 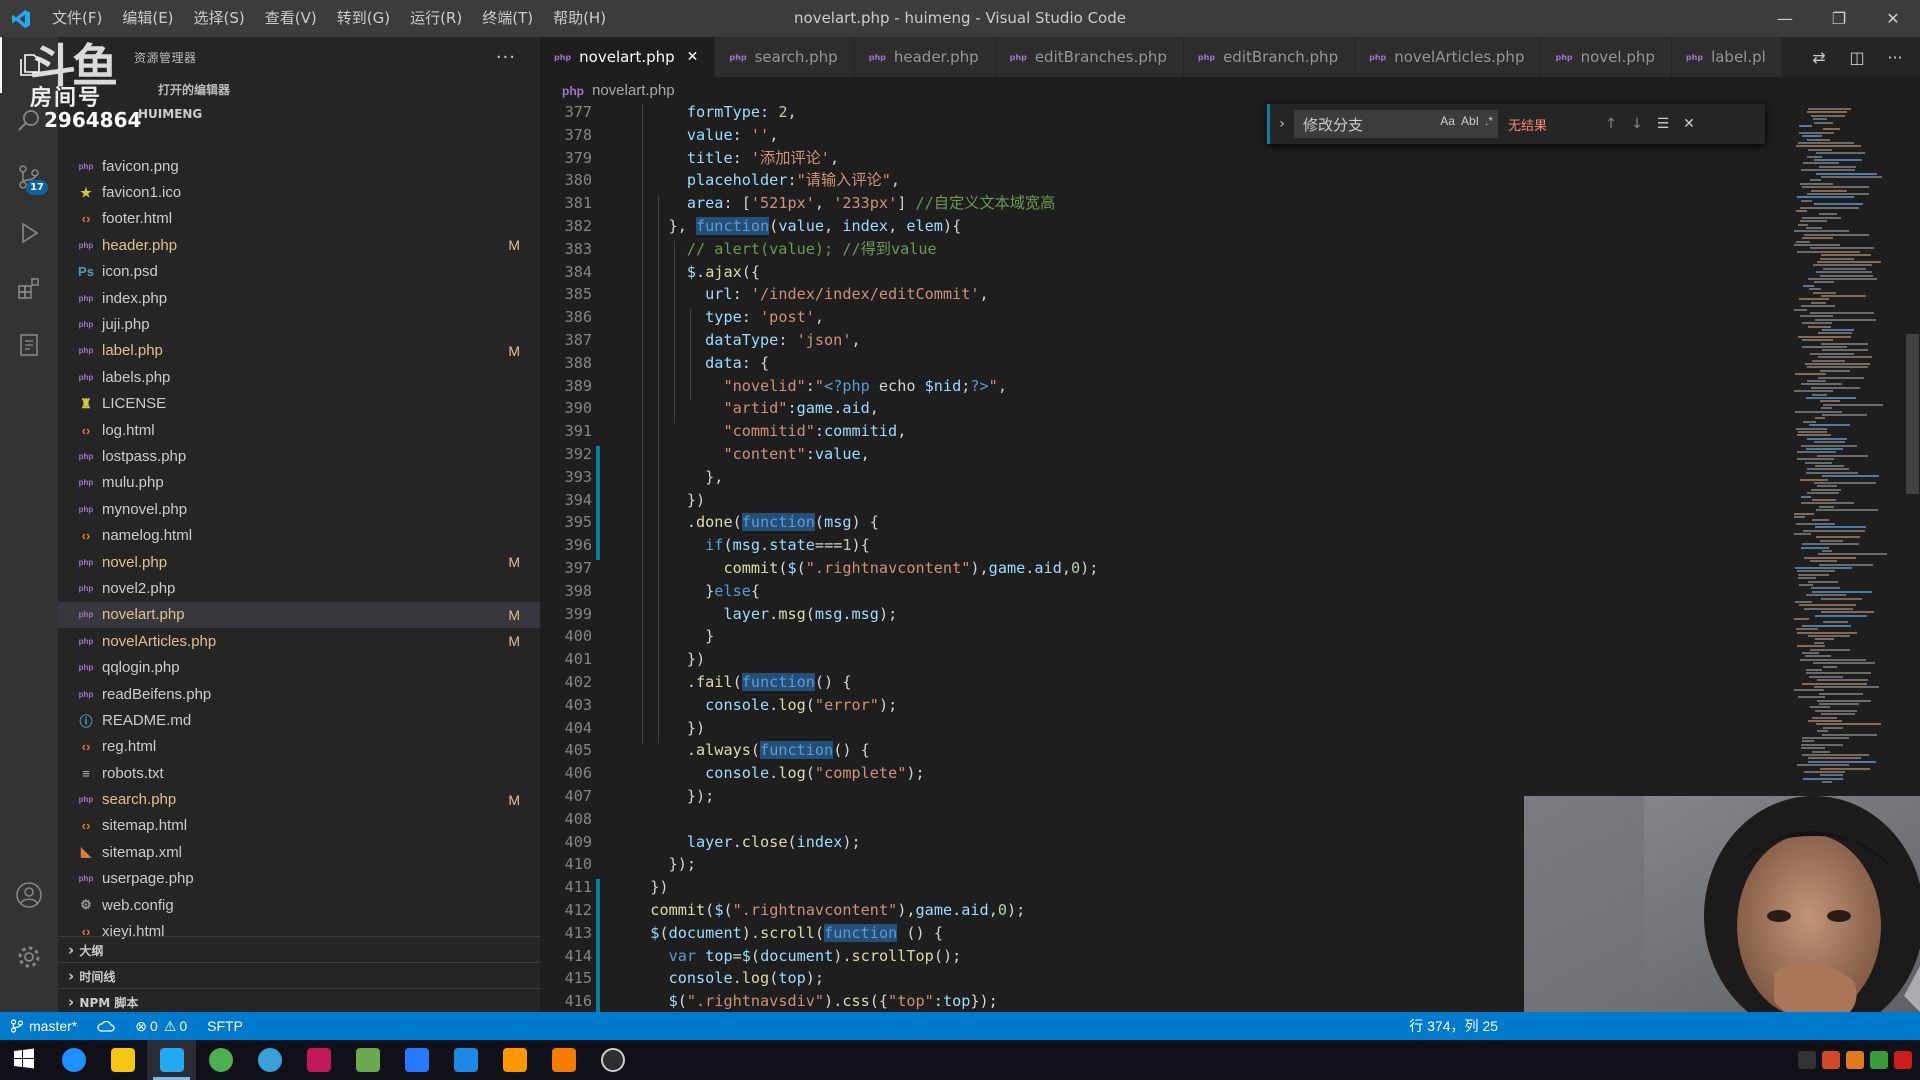 What do you see at coordinates (29, 895) in the screenshot?
I see `accounts-button` at bounding box center [29, 895].